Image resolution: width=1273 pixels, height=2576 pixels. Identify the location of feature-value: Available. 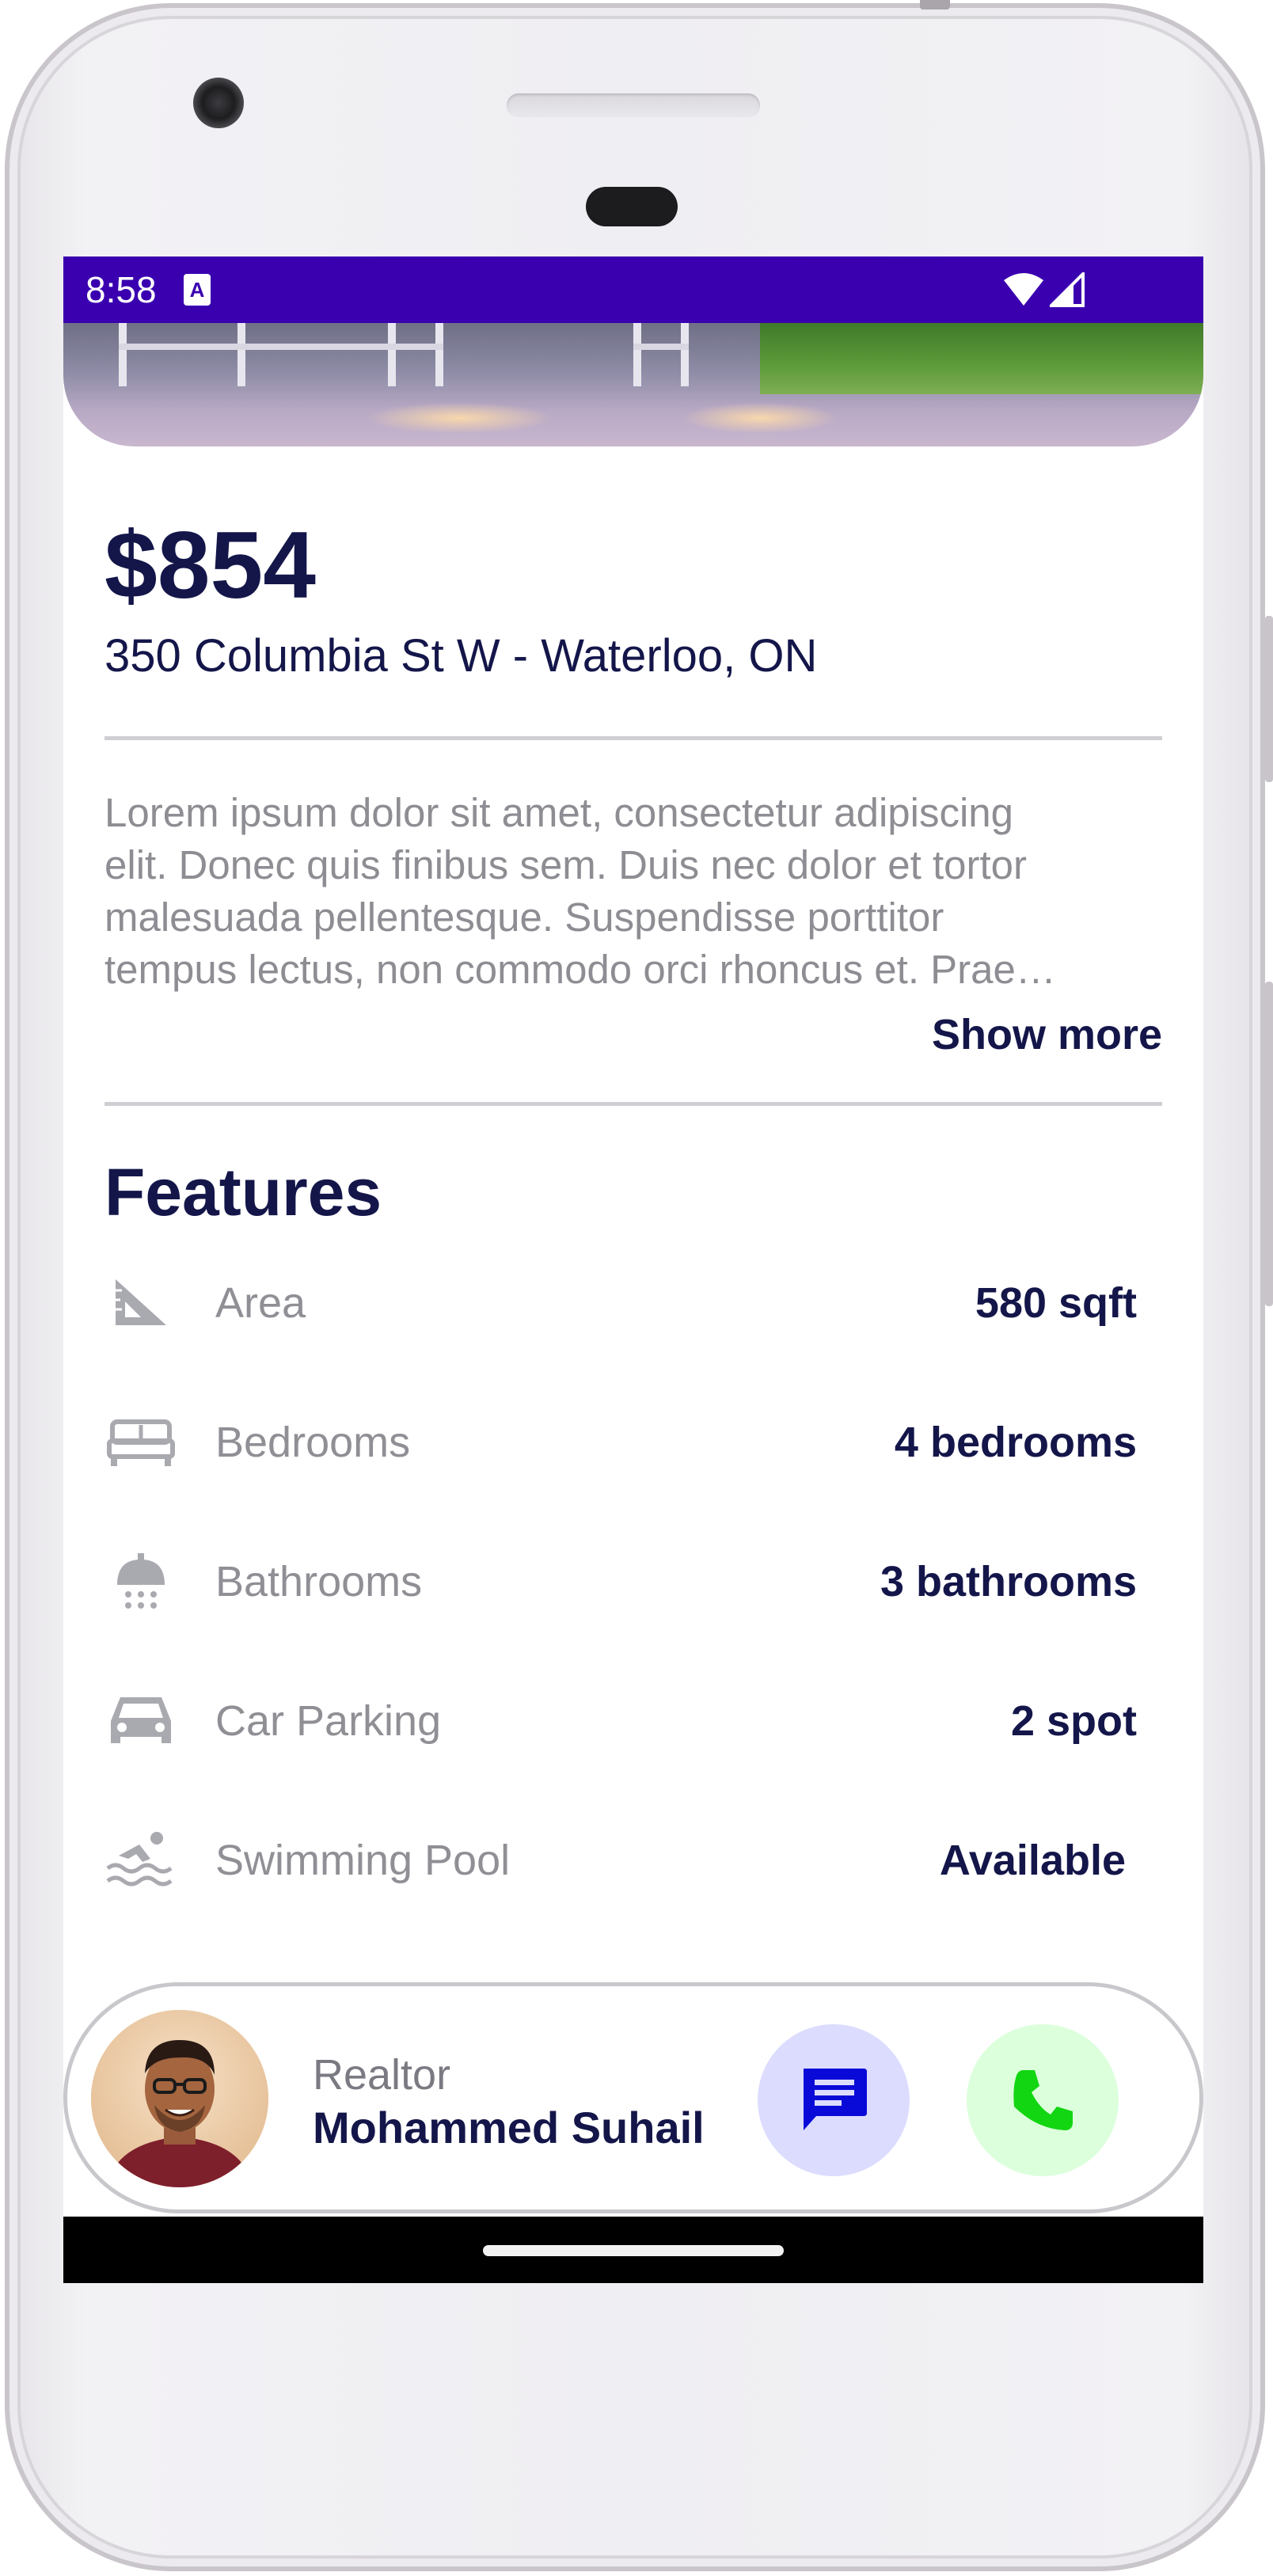
(1032, 1860).